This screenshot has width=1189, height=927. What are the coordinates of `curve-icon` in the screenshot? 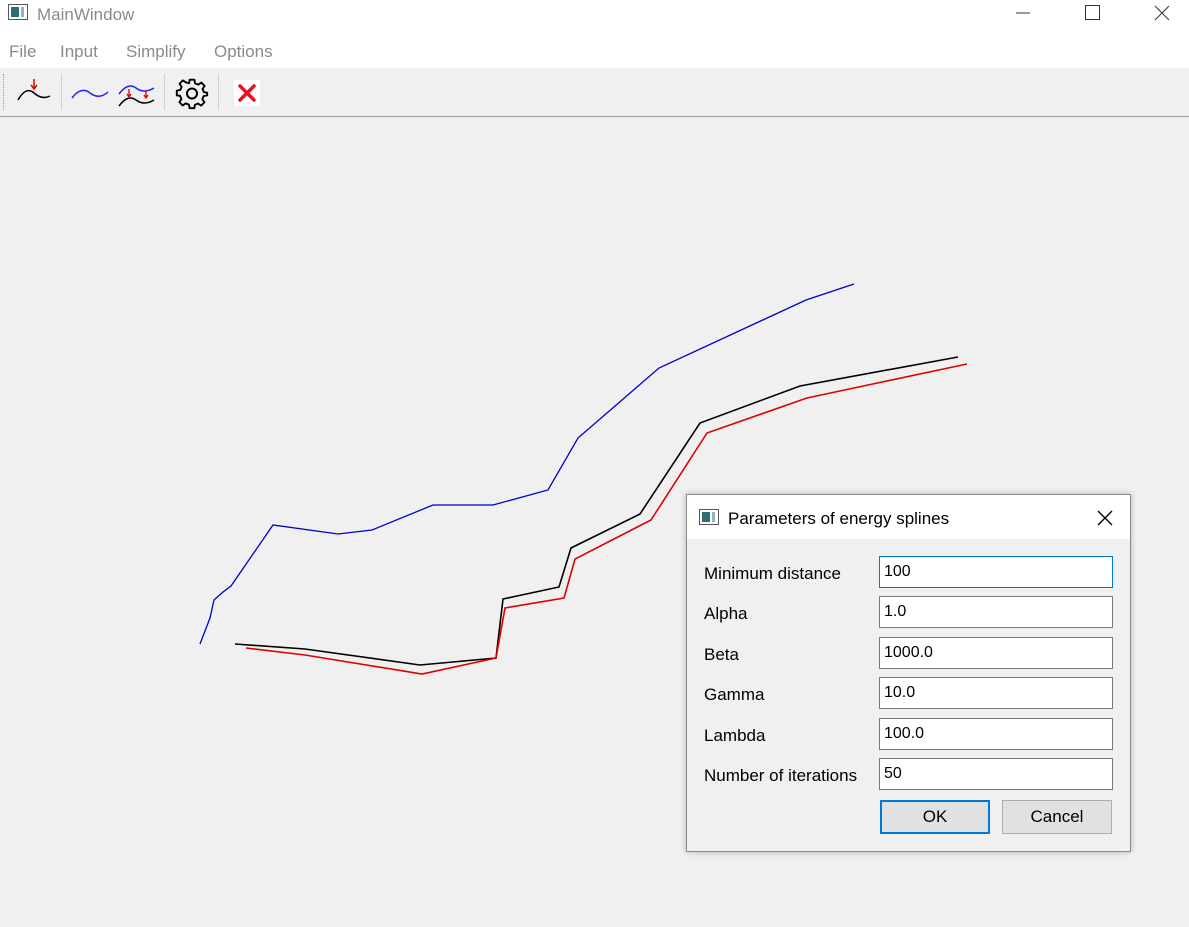 It's located at (90, 94).